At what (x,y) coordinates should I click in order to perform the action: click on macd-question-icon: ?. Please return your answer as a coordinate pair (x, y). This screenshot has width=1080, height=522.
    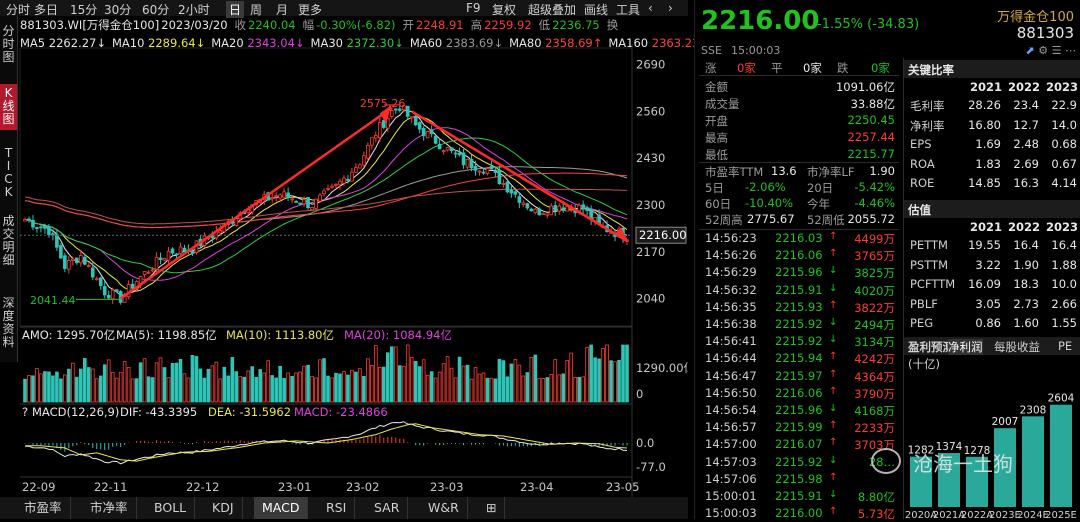
    Looking at the image, I should click on (25, 412).